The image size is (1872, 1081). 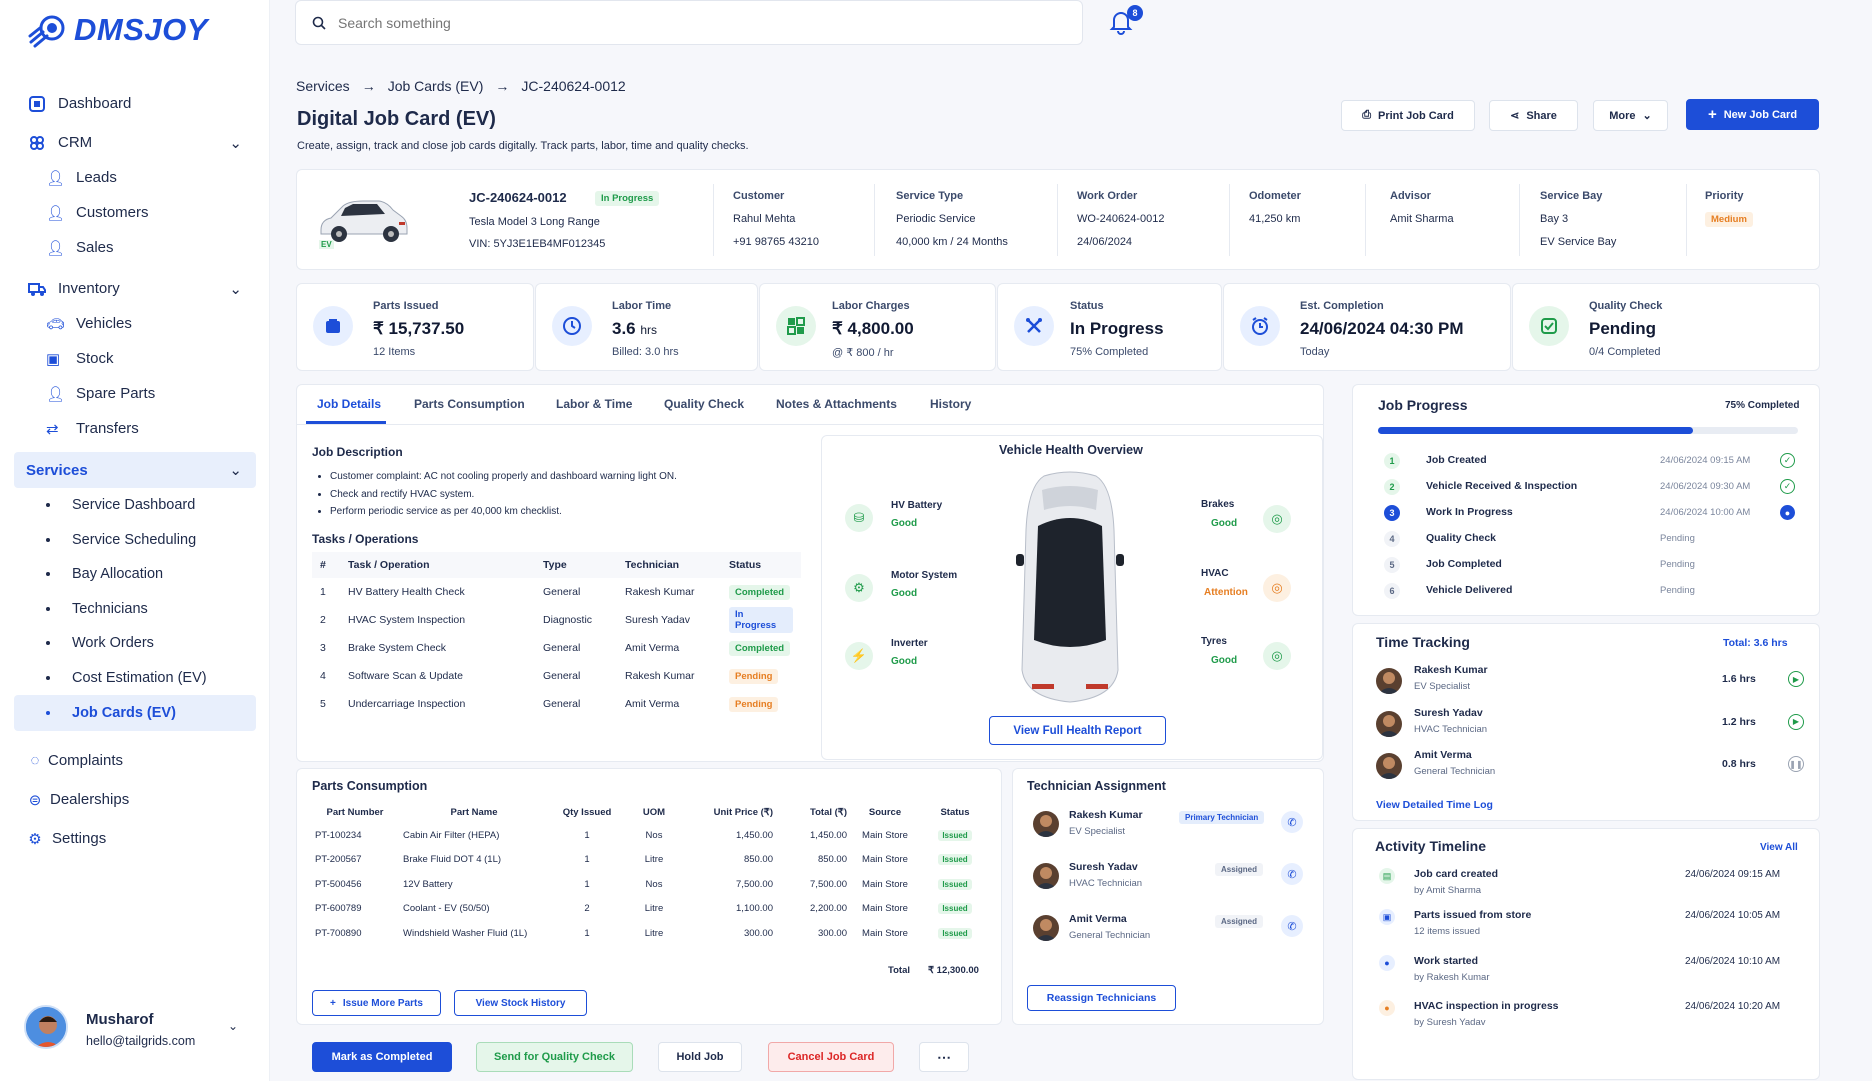 I want to click on step-number: 6, so click(x=1392, y=591).